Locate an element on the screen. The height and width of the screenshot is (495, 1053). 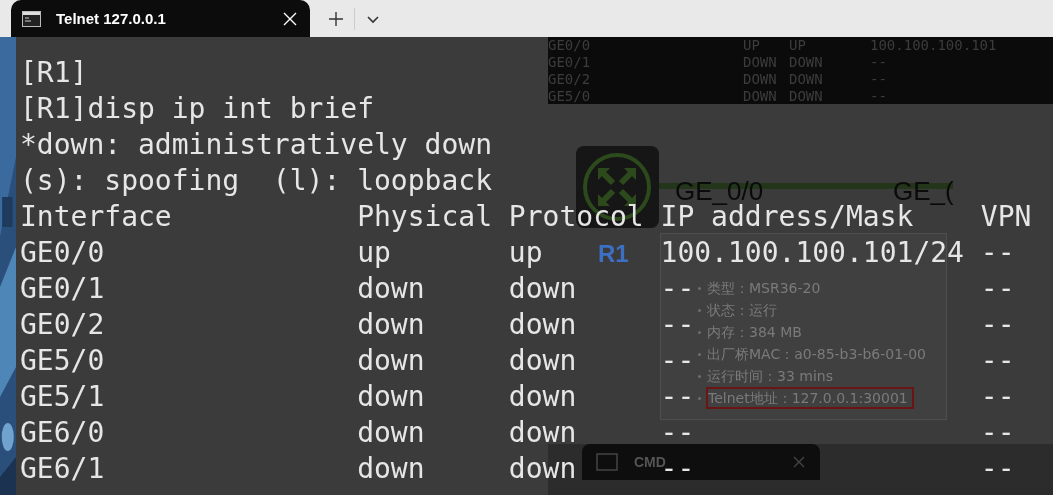
tooltip-line: Telnet地址：127.0.0.1:30001 is located at coordinates (808, 398).